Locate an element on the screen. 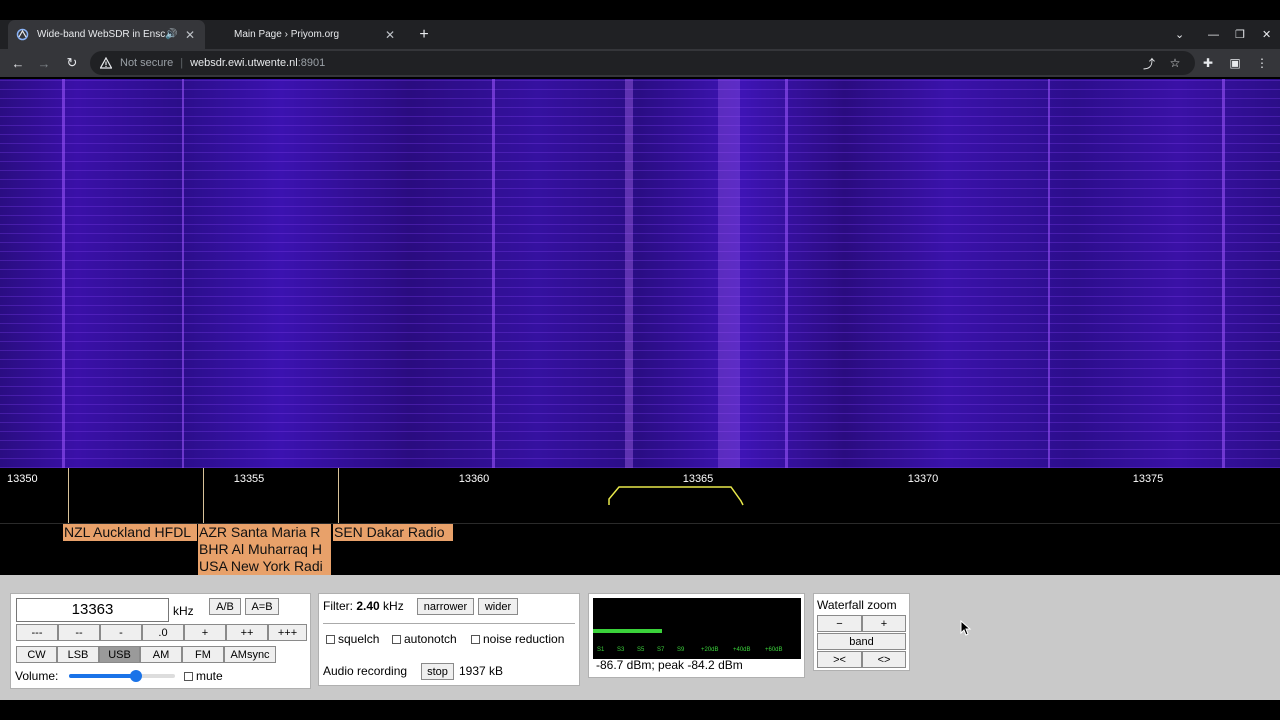 The image size is (1280, 720). frequency-input: 13363 is located at coordinates (92, 610).